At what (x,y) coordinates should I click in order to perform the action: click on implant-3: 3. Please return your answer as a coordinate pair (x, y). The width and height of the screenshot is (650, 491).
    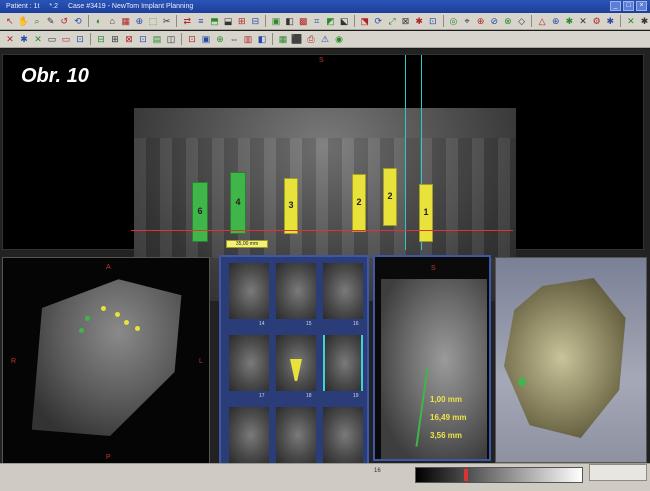
    Looking at the image, I should click on (291, 206).